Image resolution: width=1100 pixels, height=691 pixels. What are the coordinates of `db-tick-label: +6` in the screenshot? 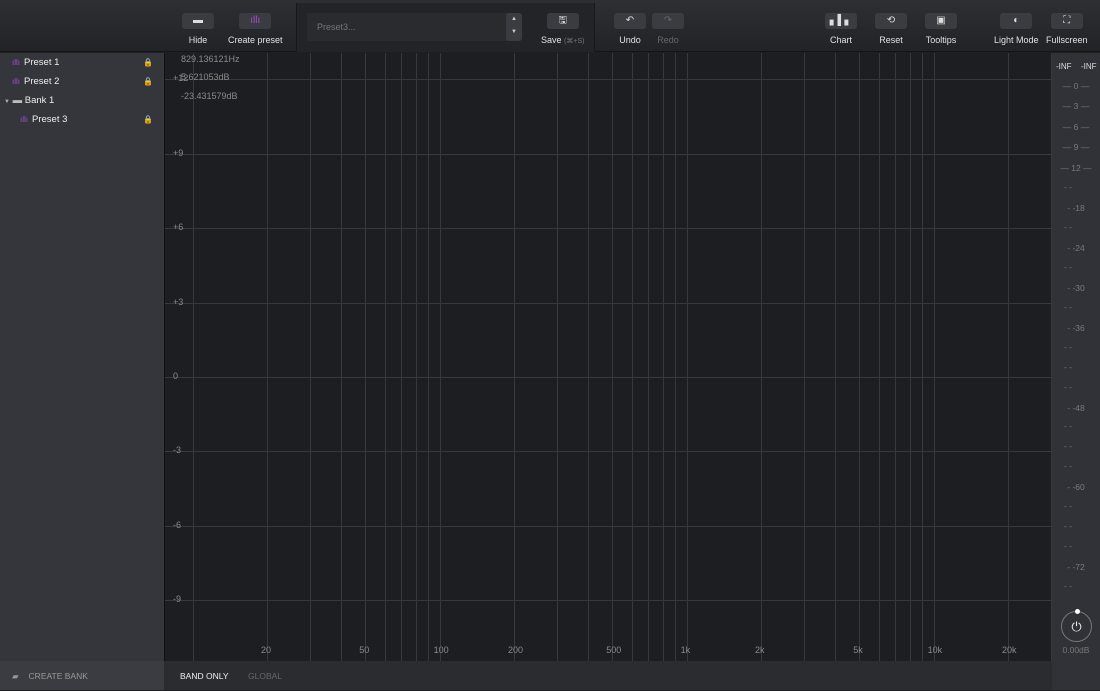 It's located at (178, 227).